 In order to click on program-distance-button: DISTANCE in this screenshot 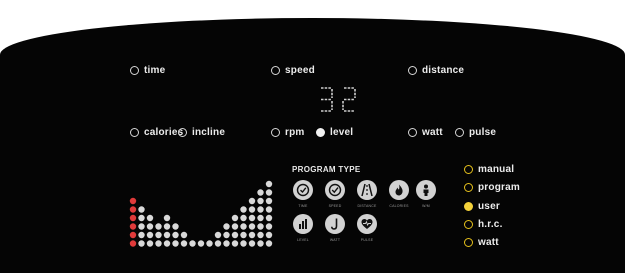, I will do `click(367, 194)`.